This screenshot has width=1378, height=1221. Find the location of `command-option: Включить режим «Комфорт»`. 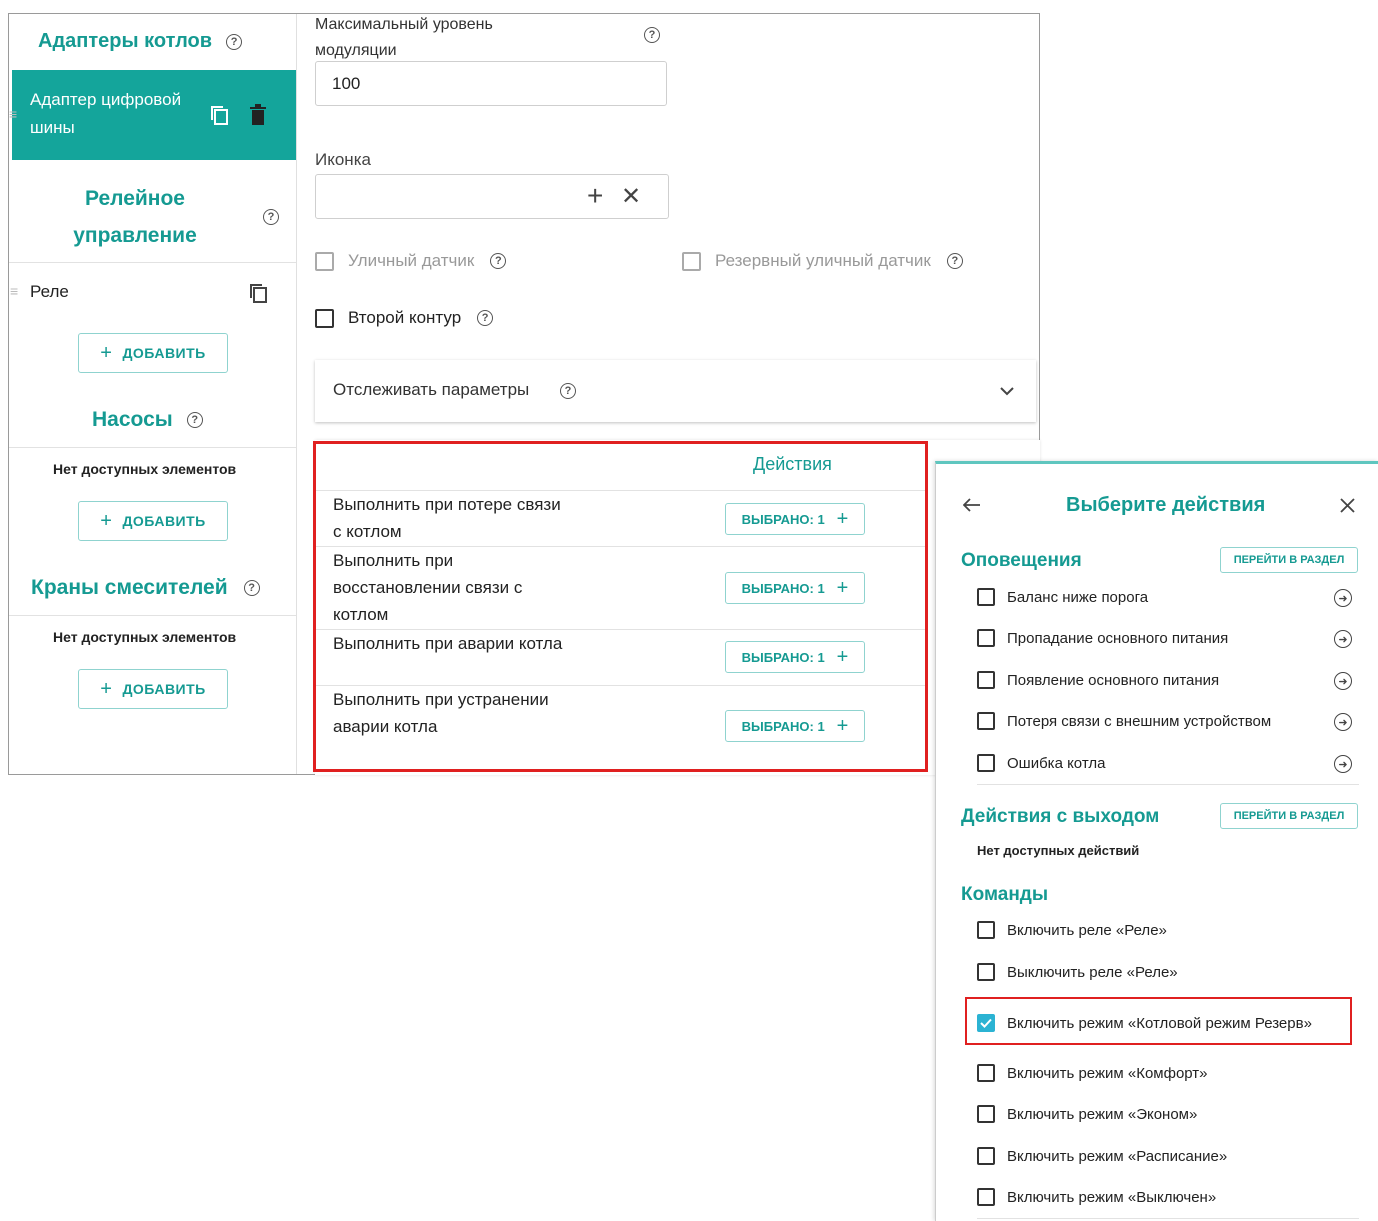

command-option: Включить режим «Комфорт» is located at coordinates (1092, 1073).